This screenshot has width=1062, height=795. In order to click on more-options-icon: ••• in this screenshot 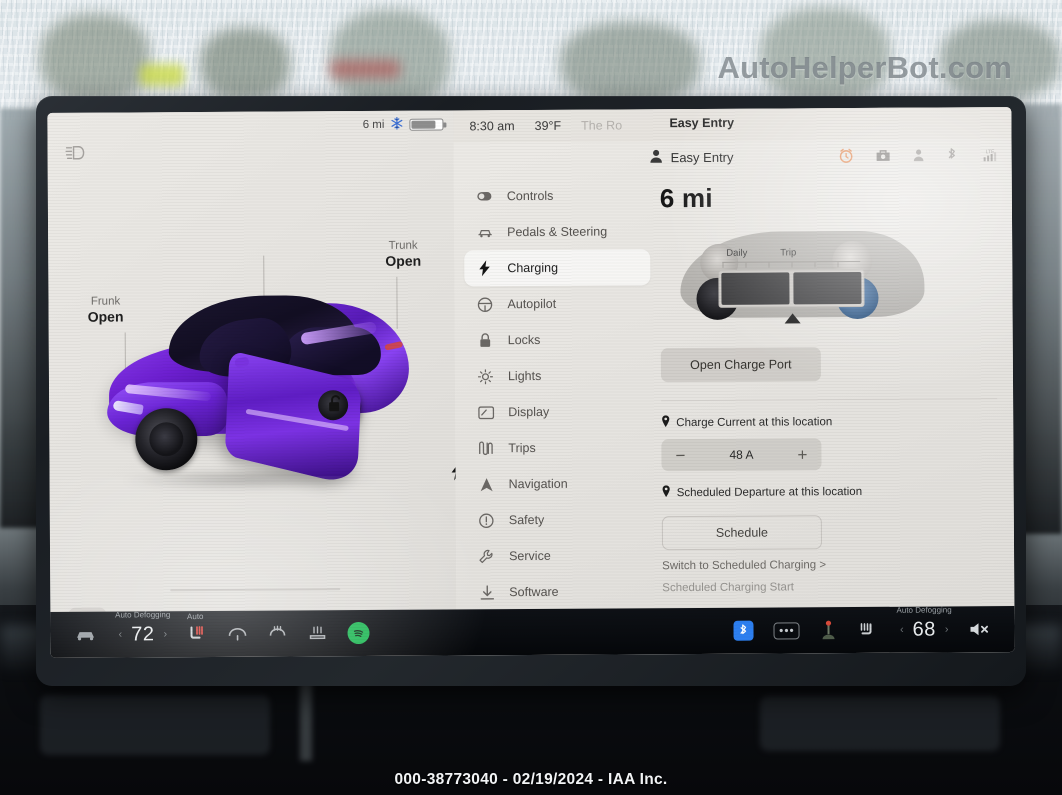, I will do `click(786, 630)`.